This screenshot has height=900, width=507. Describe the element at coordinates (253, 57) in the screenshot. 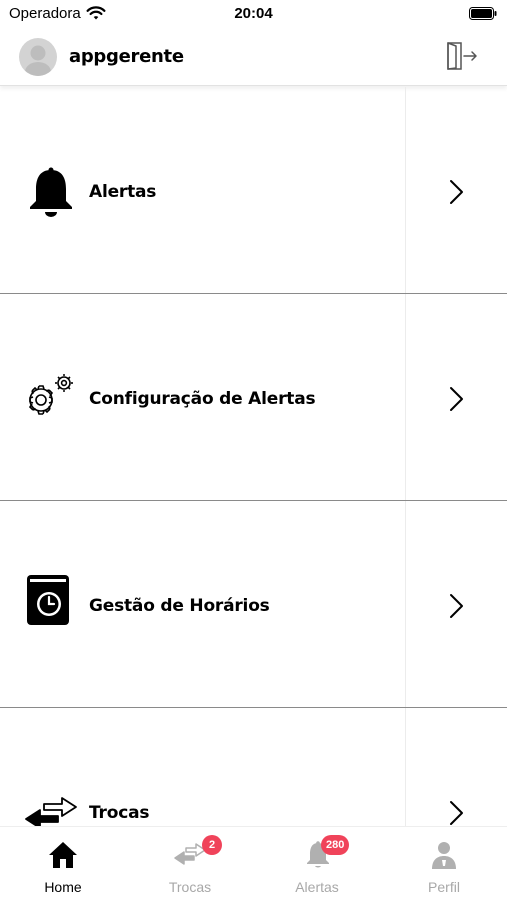

I see `app-header: appgerente` at that location.